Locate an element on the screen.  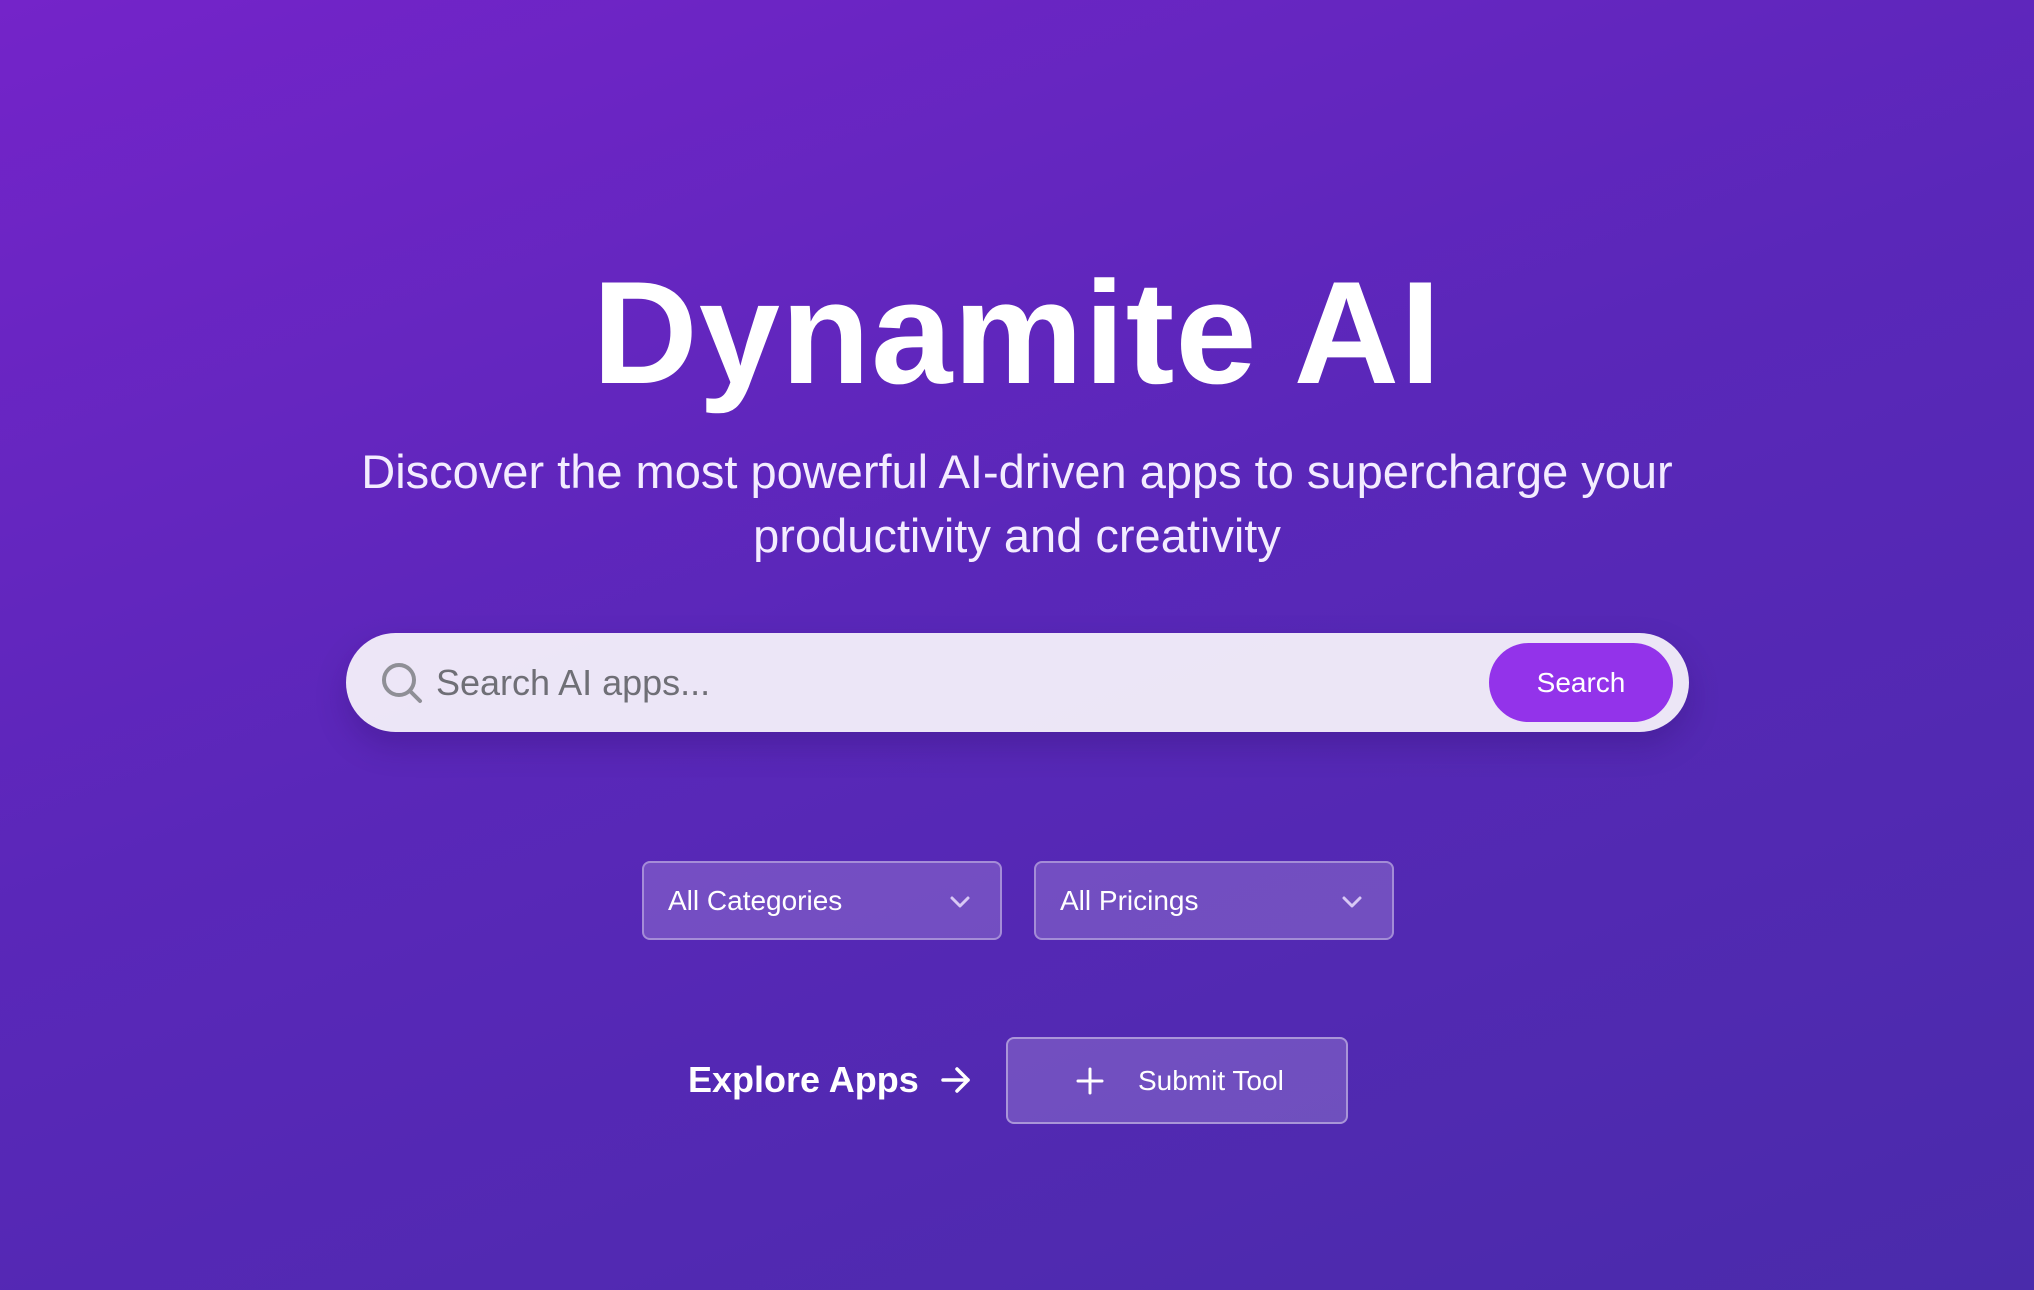
plus-icon is located at coordinates (1090, 1081).